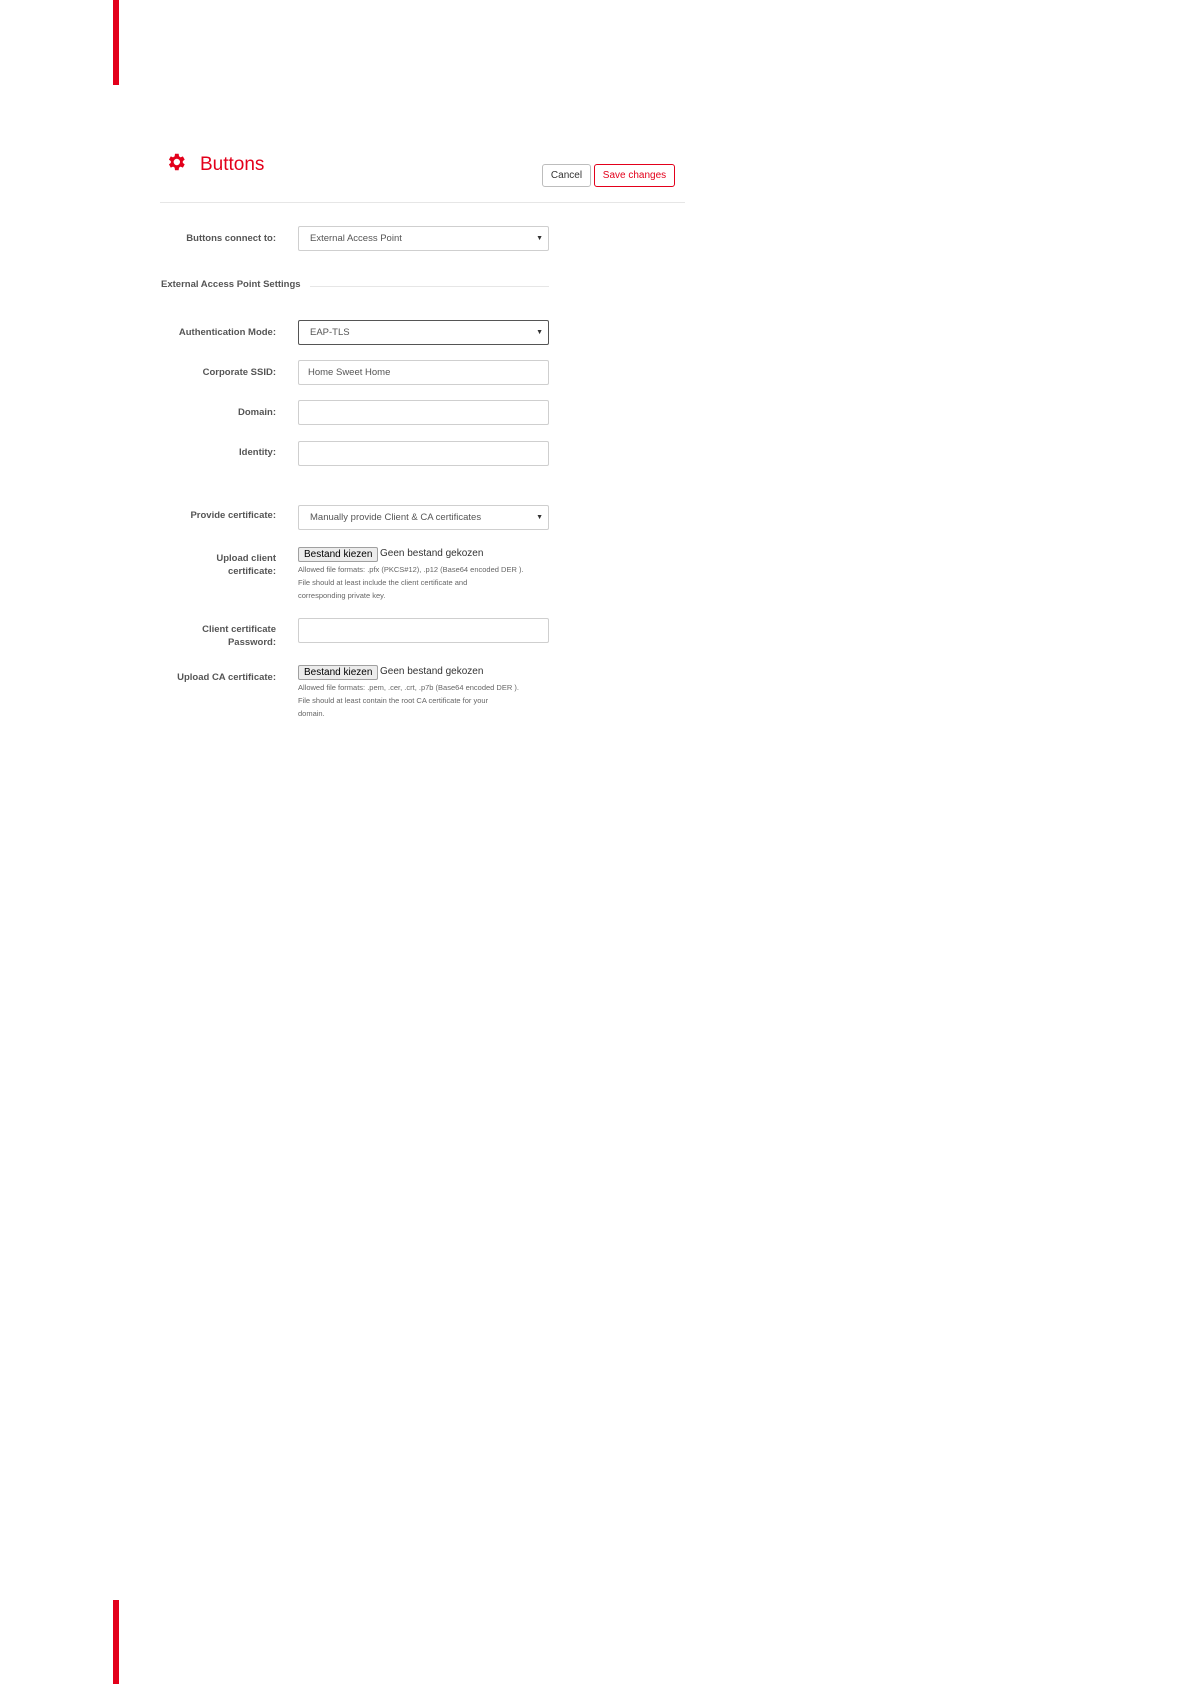  Describe the element at coordinates (251, 642) in the screenshot. I see `client-certificate-password-label-line2: Password:` at that location.